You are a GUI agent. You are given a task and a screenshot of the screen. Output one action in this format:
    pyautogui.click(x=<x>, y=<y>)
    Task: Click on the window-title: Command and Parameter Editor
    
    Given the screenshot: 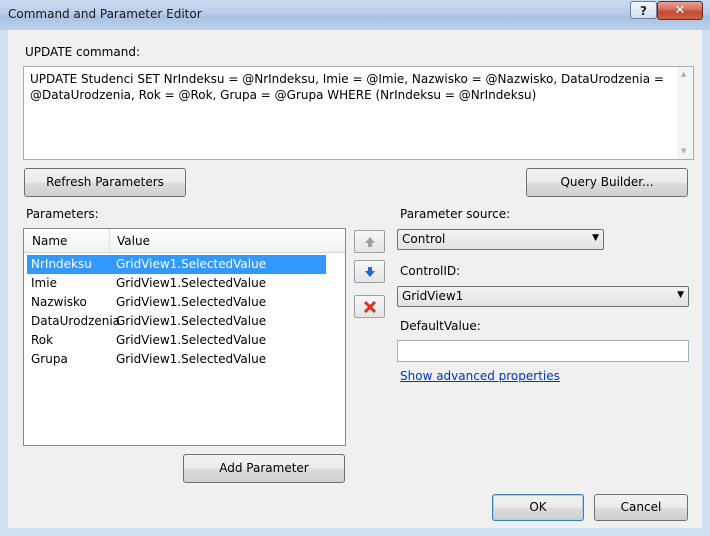 What is the action you would take?
    pyautogui.click(x=105, y=14)
    